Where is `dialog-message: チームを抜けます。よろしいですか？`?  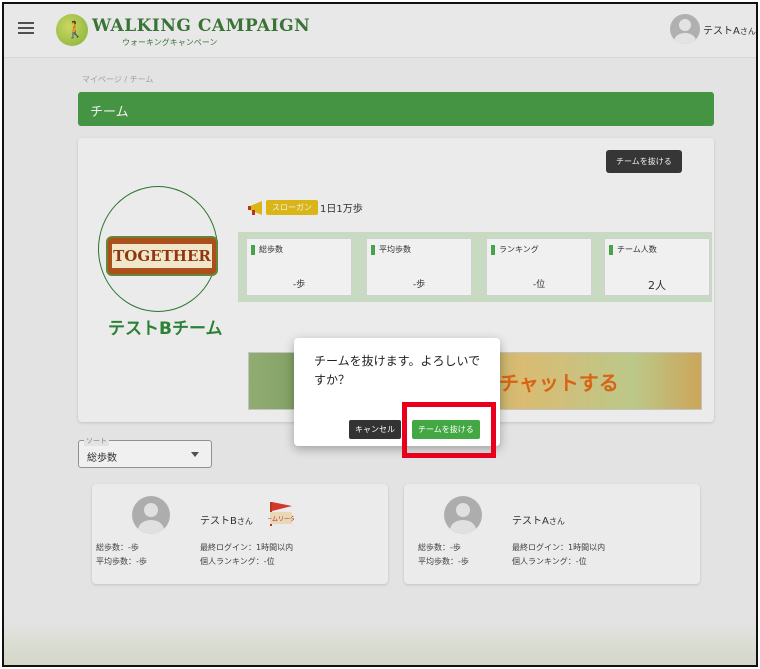 dialog-message: チームを抜けます。よろしいですか？ is located at coordinates (397, 370).